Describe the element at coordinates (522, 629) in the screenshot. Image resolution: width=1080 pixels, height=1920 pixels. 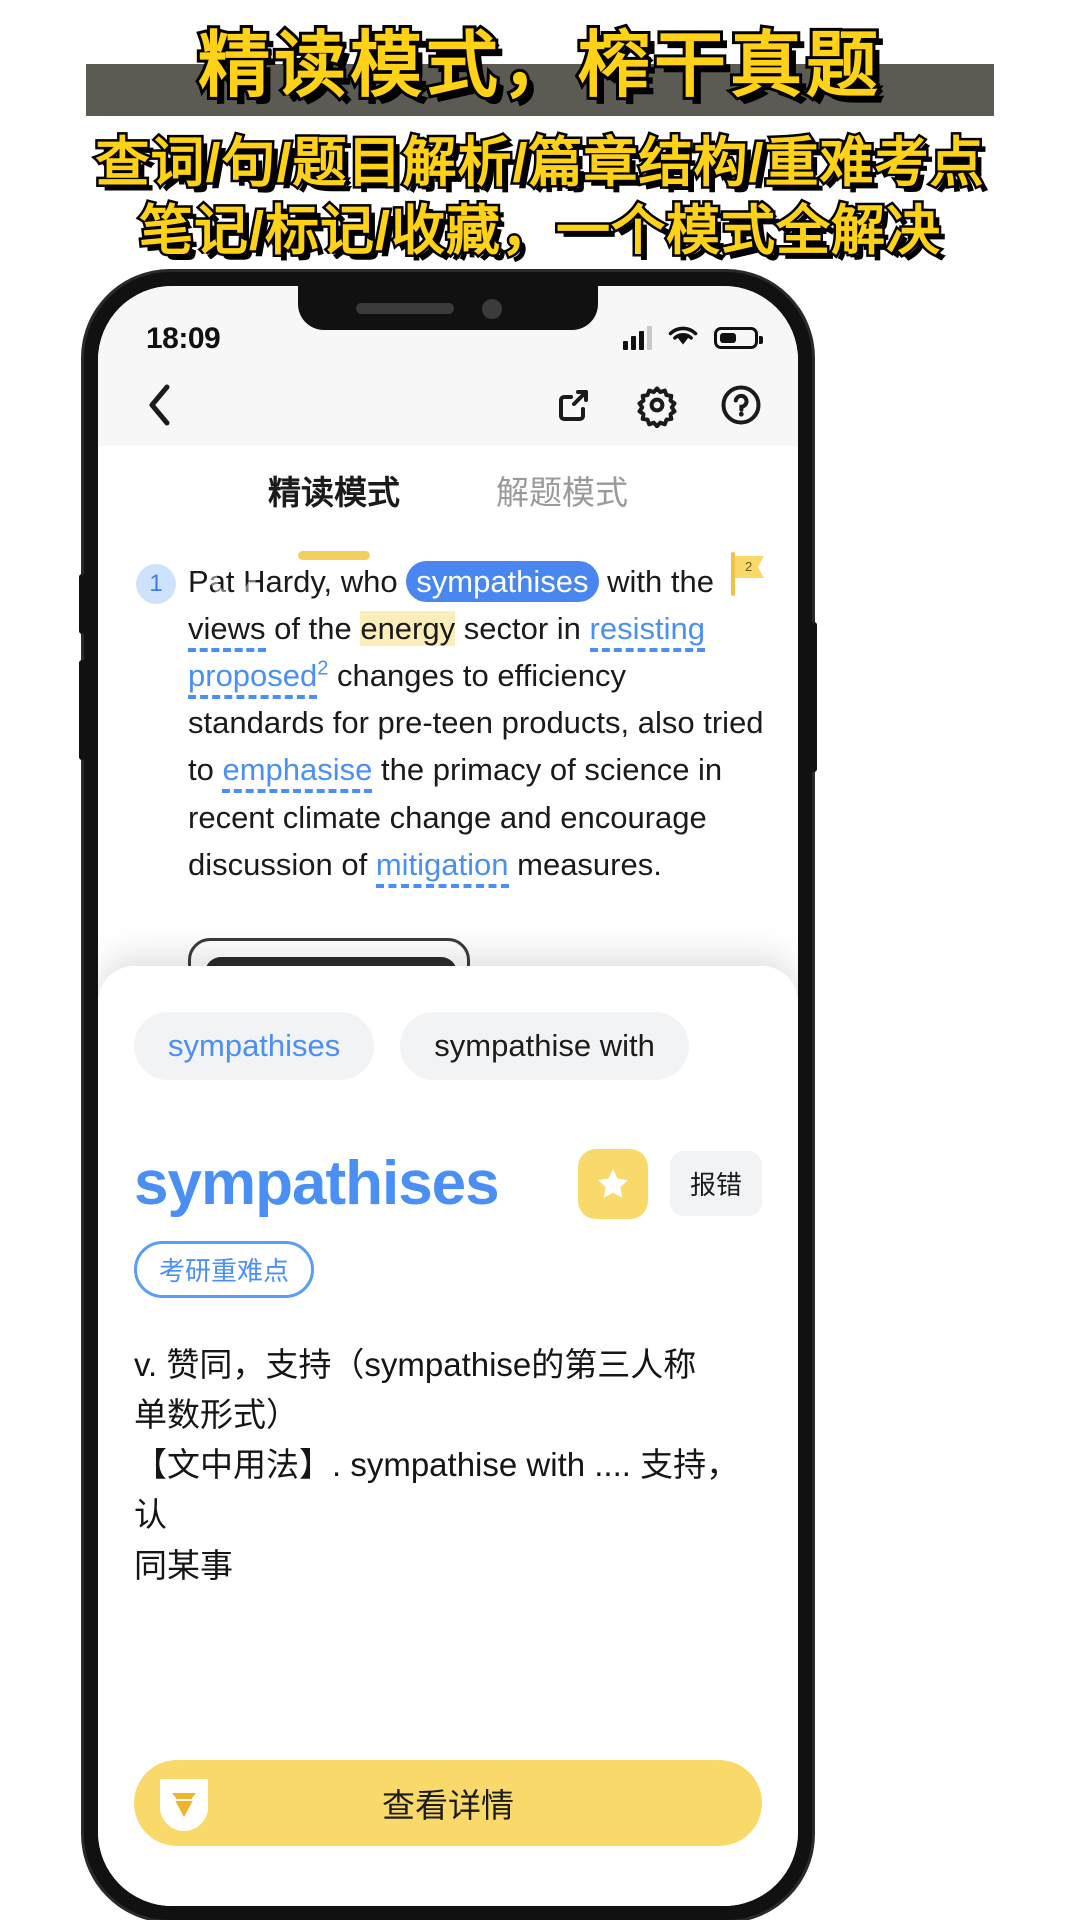
I see `article-text-line2-mid: sector in` at that location.